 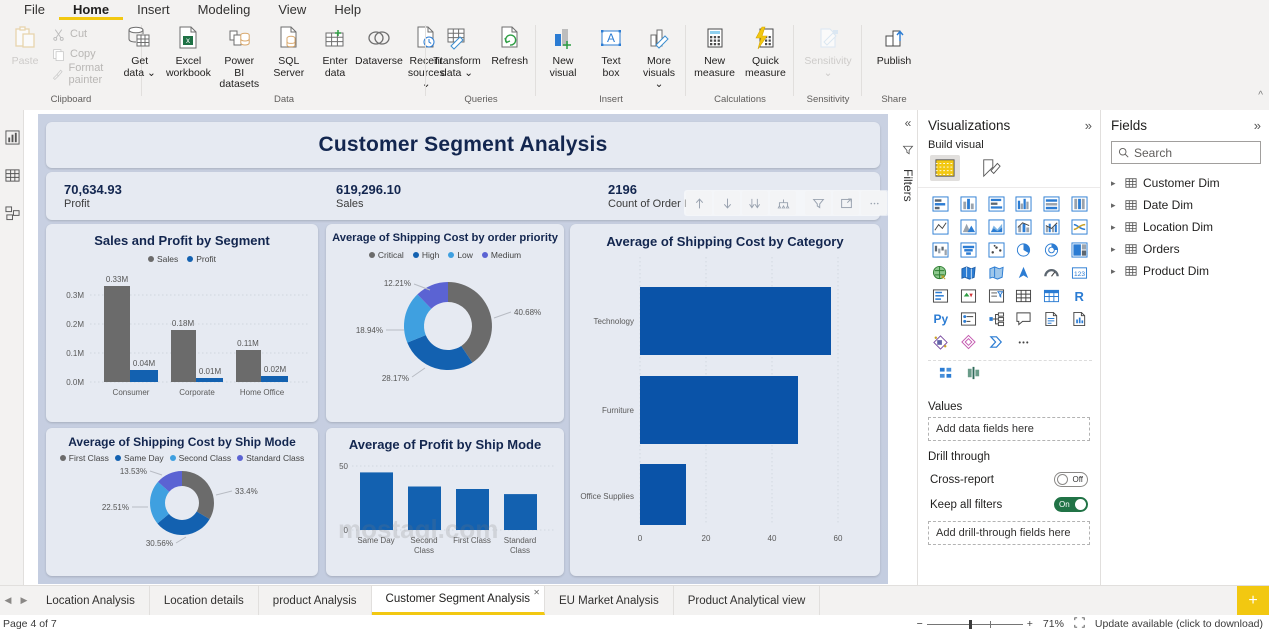 What do you see at coordinates (941, 342) in the screenshot?
I see `power-apps-icon` at bounding box center [941, 342].